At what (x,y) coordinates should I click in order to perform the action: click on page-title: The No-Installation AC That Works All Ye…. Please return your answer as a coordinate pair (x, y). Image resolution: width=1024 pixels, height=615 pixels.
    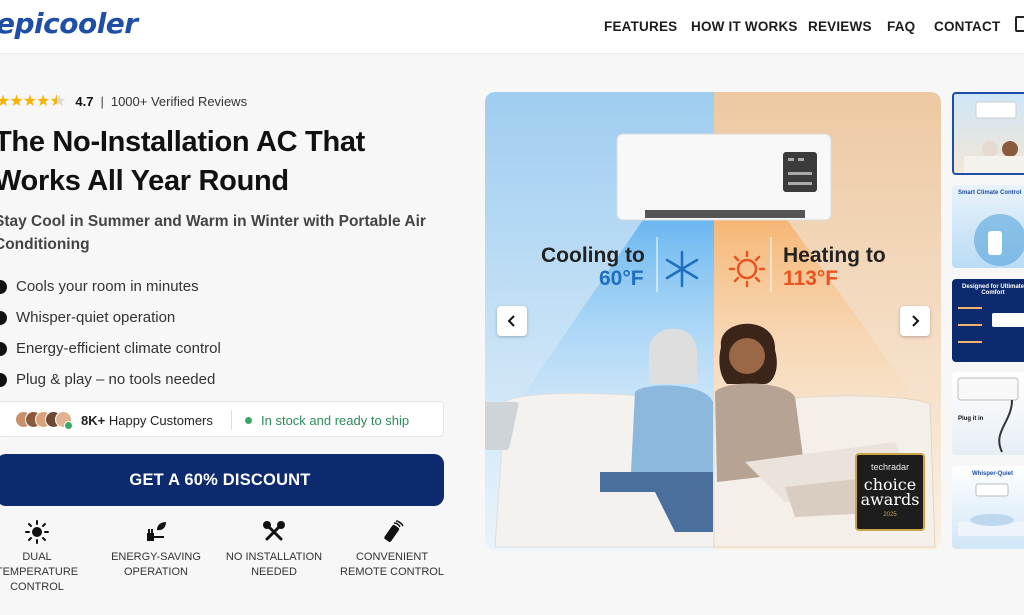
    Looking at the image, I should click on (183, 161).